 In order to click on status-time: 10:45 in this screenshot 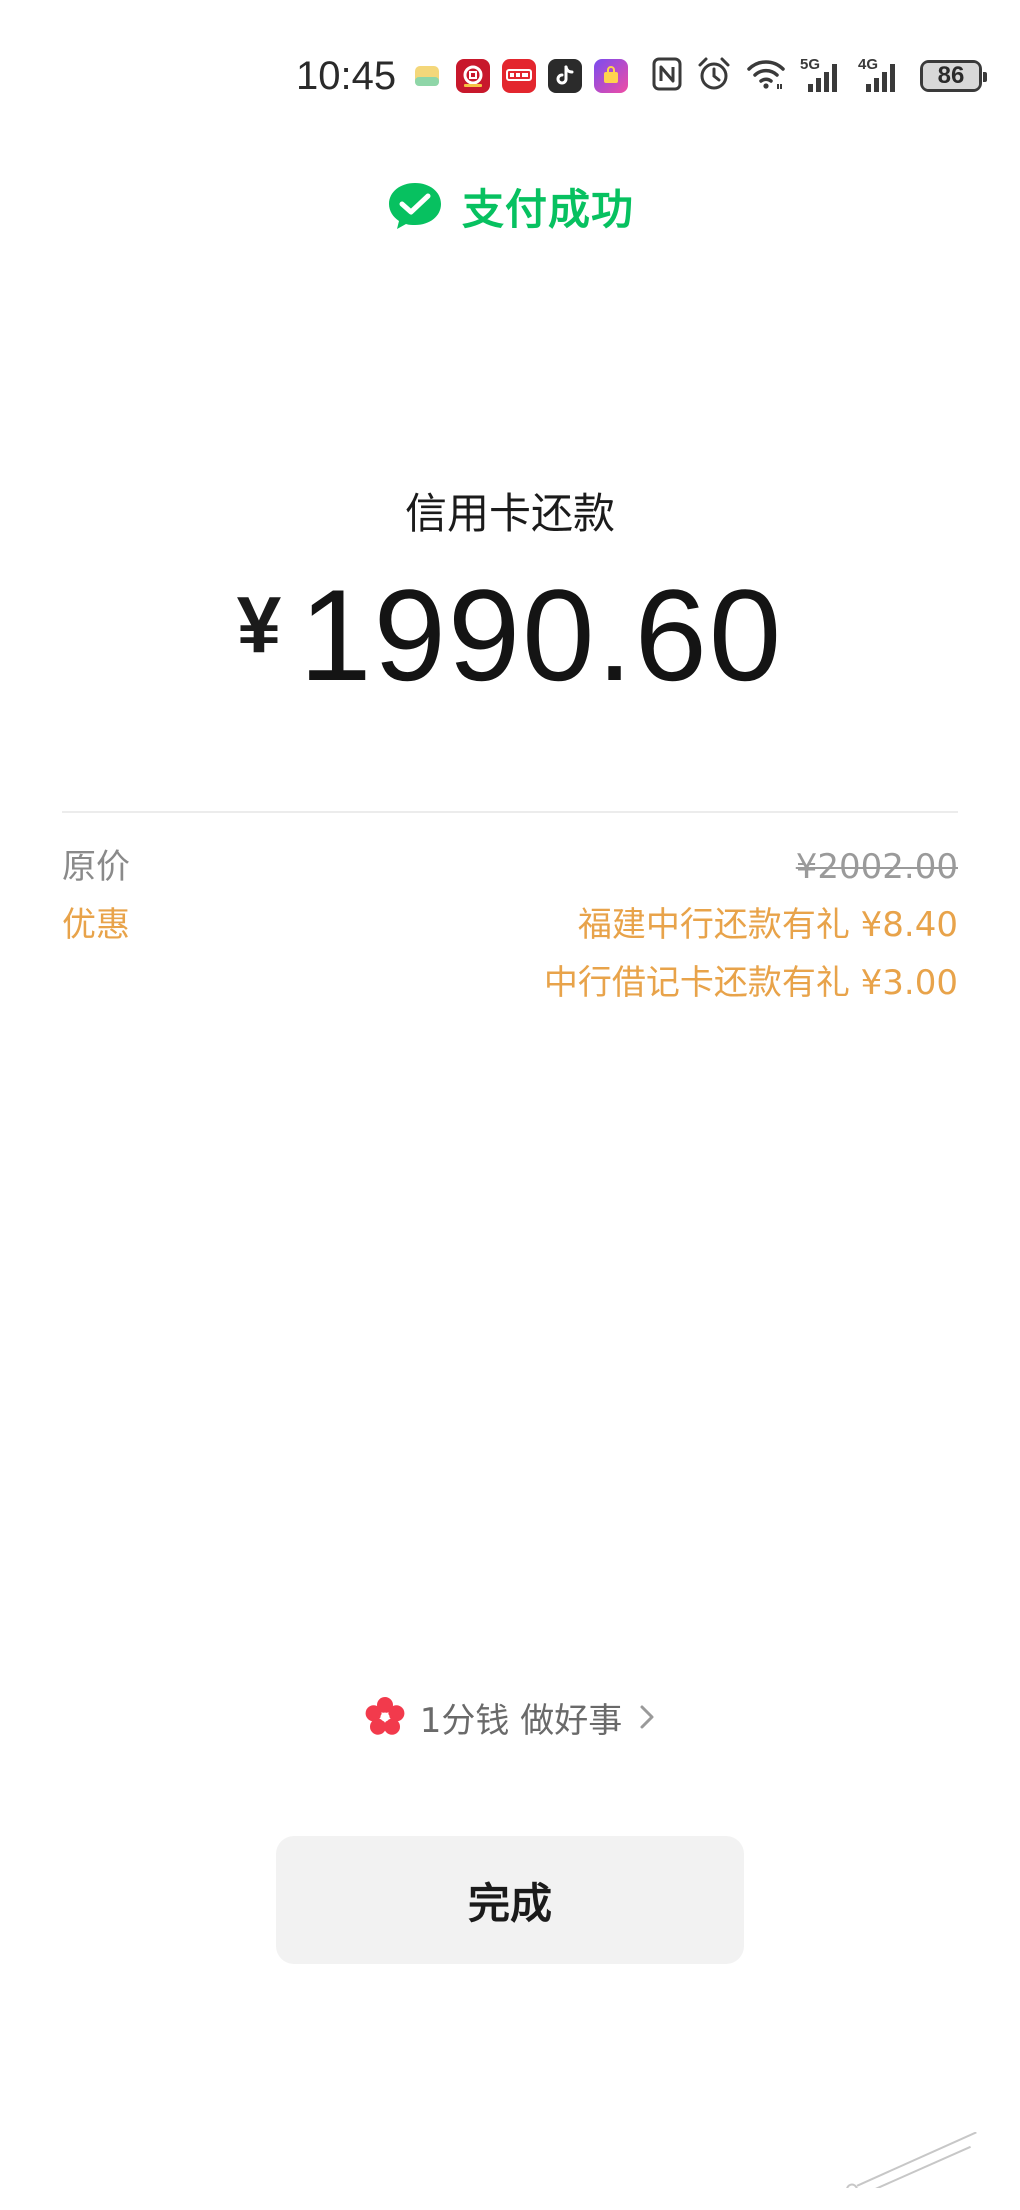, I will do `click(346, 76)`.